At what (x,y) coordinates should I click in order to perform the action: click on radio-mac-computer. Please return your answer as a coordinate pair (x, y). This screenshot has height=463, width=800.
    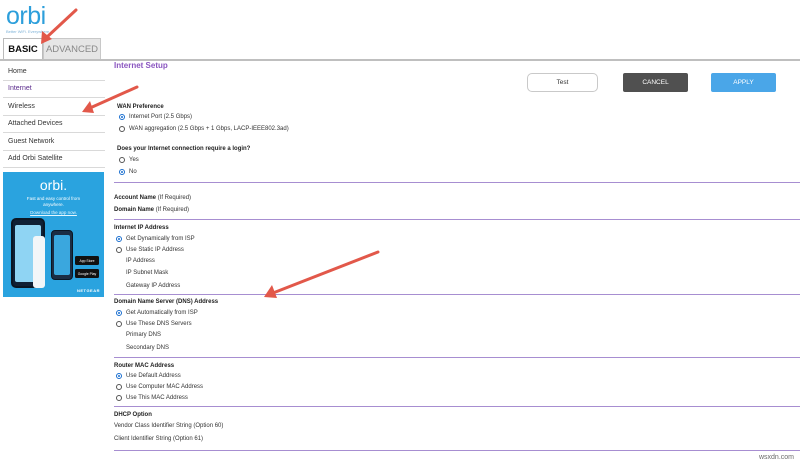
    Looking at the image, I should click on (119, 387).